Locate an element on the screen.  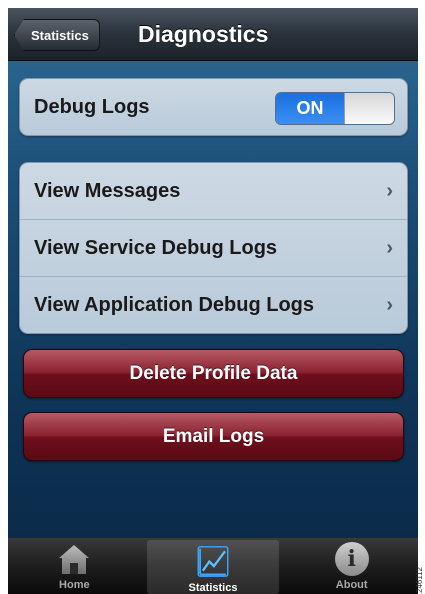
tab-about-label: About is located at coordinates (351, 585).